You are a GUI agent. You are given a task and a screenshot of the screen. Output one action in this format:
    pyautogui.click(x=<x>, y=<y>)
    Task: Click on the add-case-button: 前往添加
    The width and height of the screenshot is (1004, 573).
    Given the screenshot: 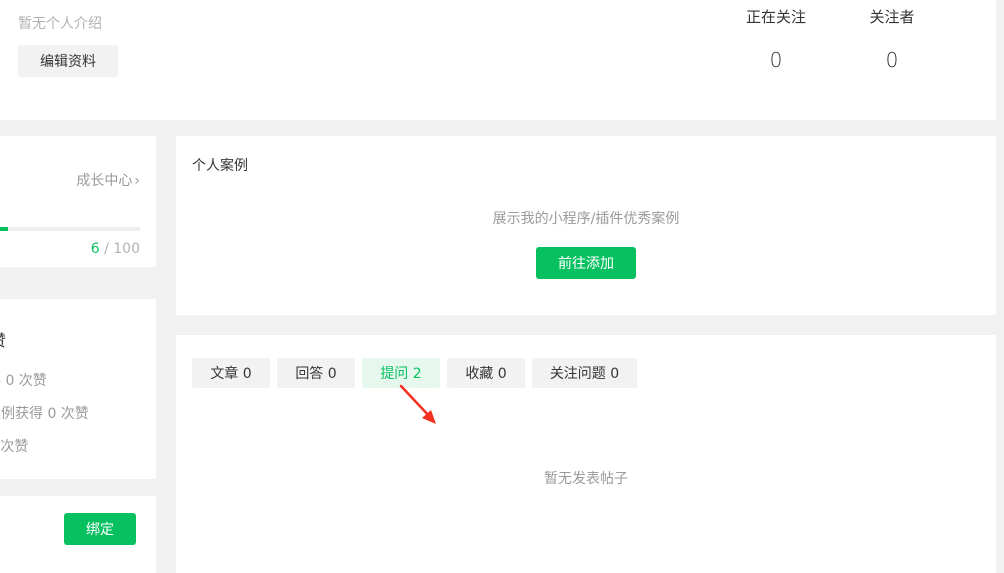 What is the action you would take?
    pyautogui.click(x=586, y=263)
    